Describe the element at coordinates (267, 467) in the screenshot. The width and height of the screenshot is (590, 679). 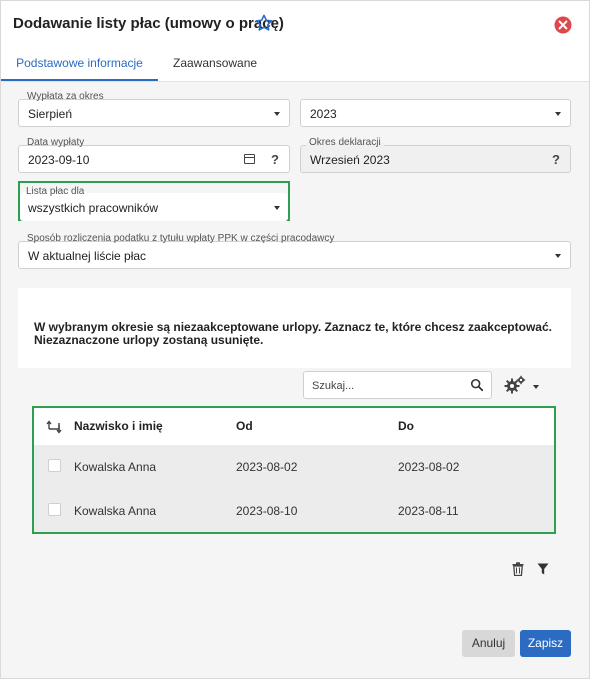
I see `cell-from: 2023-08-02` at that location.